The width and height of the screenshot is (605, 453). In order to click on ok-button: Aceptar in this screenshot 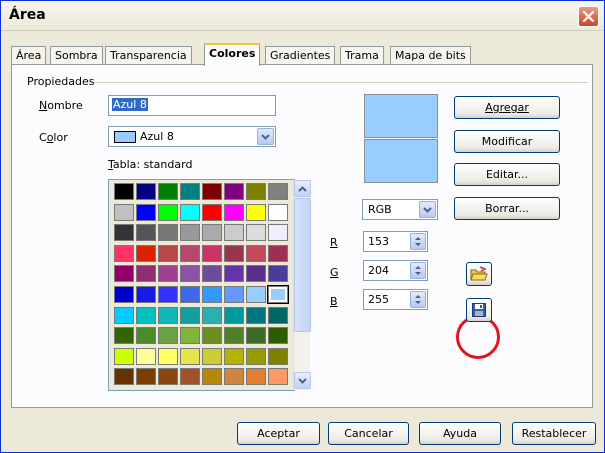, I will do `click(278, 433)`.